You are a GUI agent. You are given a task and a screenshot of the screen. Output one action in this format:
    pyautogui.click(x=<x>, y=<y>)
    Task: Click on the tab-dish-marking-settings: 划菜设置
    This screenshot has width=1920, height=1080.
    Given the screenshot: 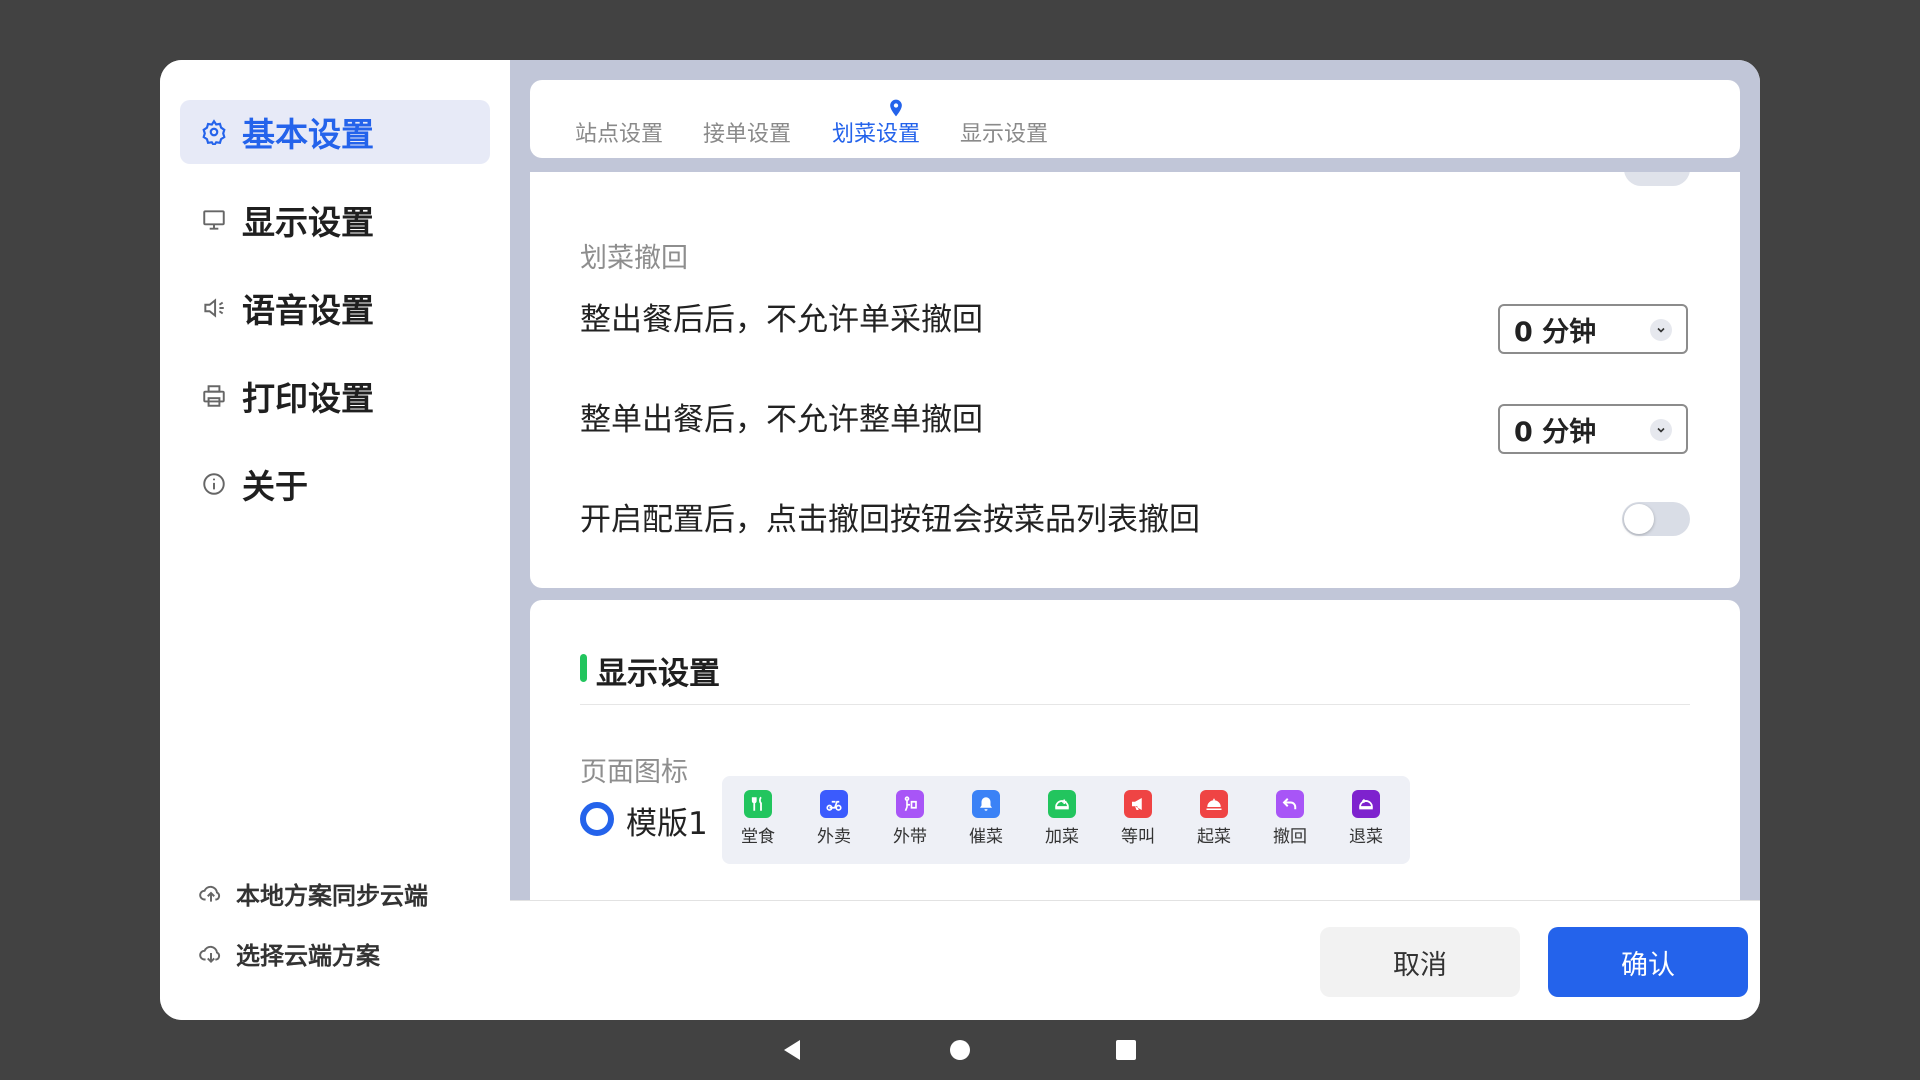 What is the action you would take?
    pyautogui.click(x=876, y=132)
    